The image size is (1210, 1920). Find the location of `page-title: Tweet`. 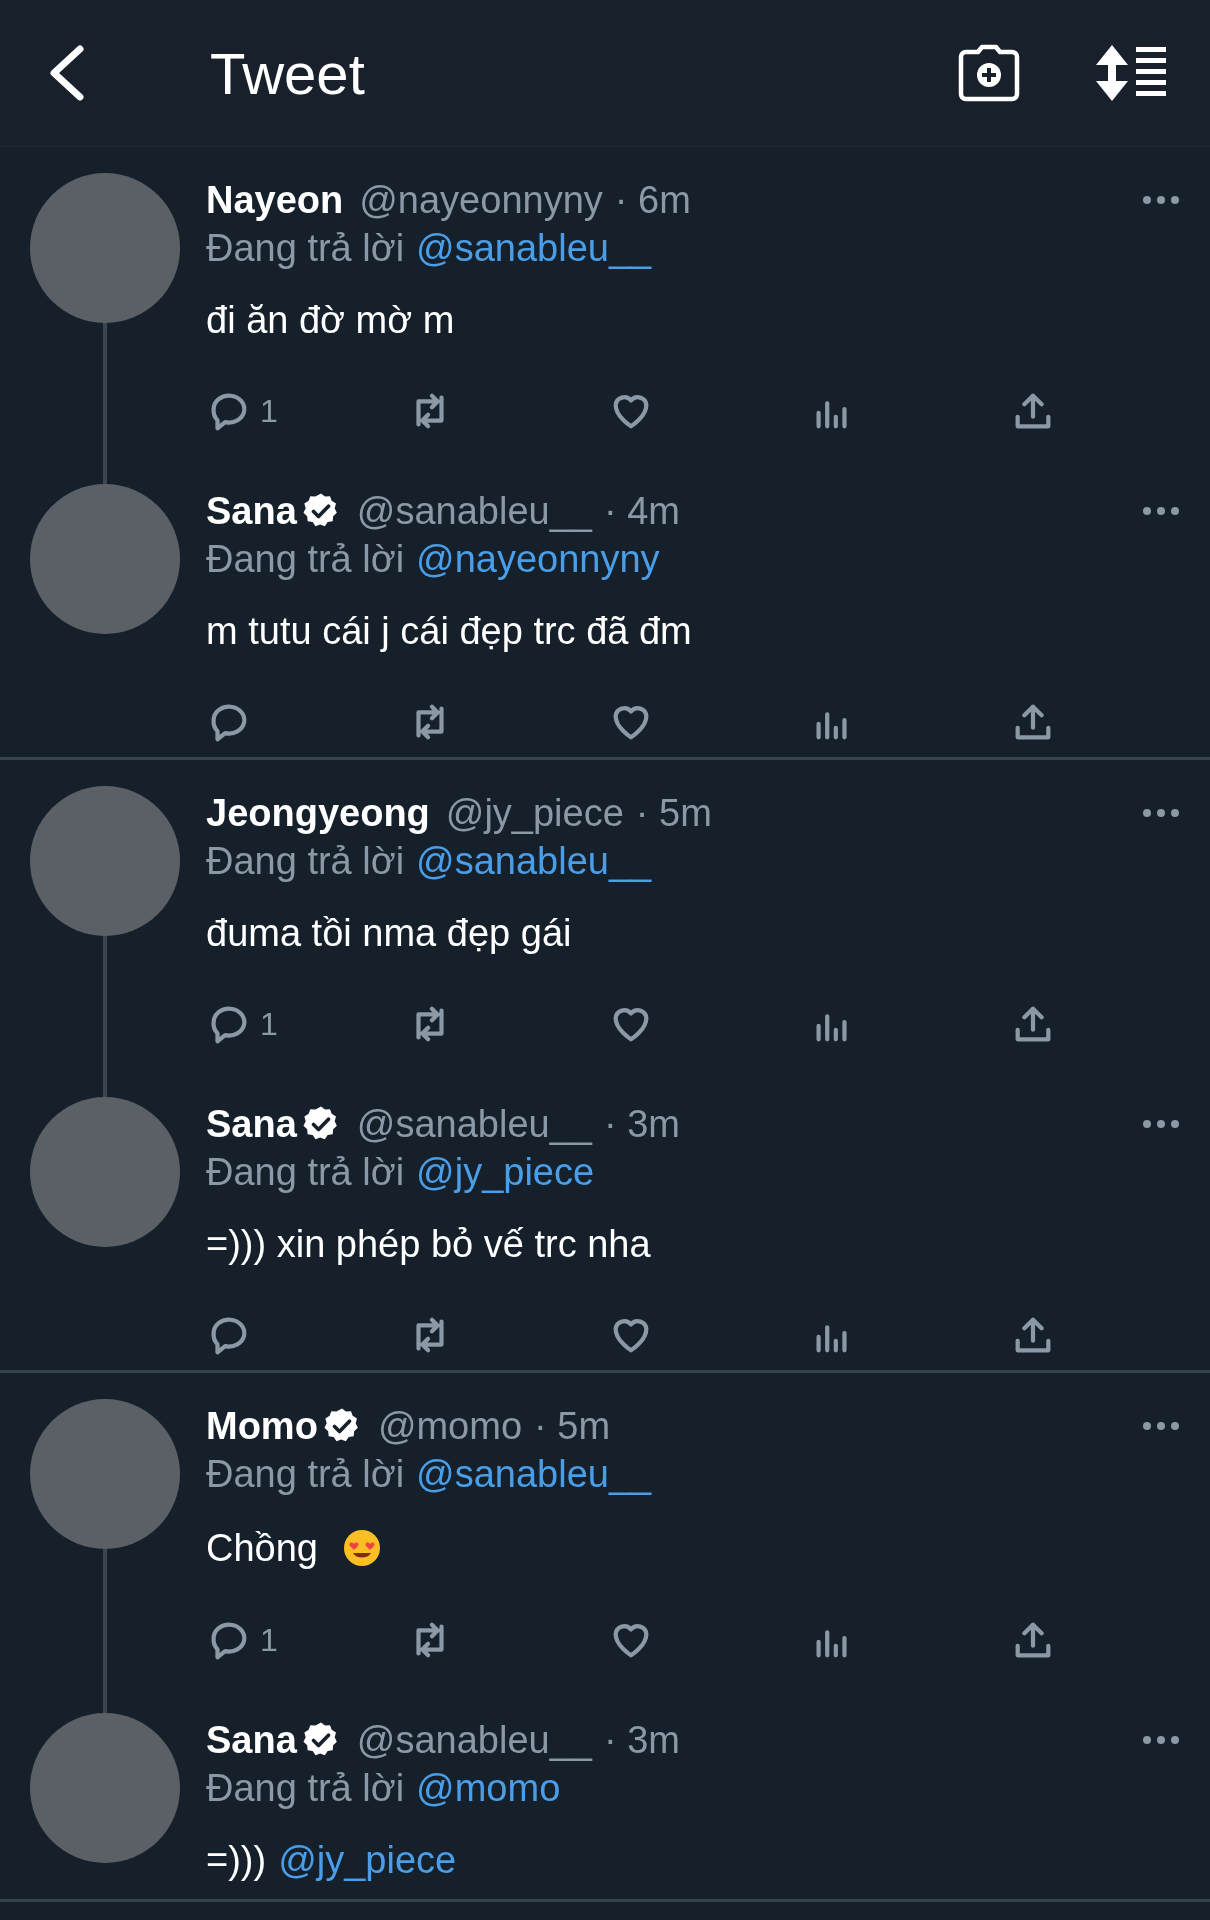

page-title: Tweet is located at coordinates (287, 73).